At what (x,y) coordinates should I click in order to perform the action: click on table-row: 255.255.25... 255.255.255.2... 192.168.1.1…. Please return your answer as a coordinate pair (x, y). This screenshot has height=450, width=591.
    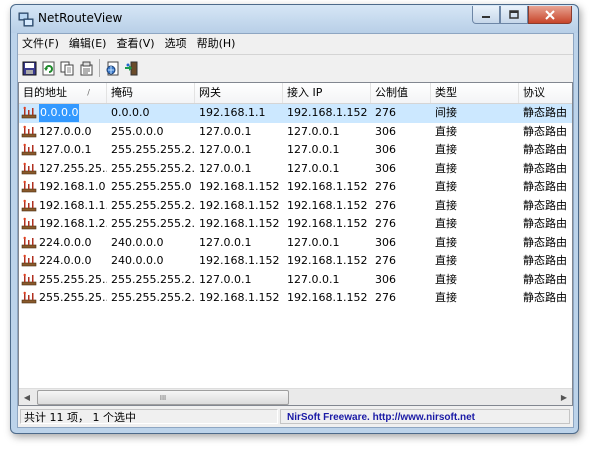
    Looking at the image, I should click on (295, 298).